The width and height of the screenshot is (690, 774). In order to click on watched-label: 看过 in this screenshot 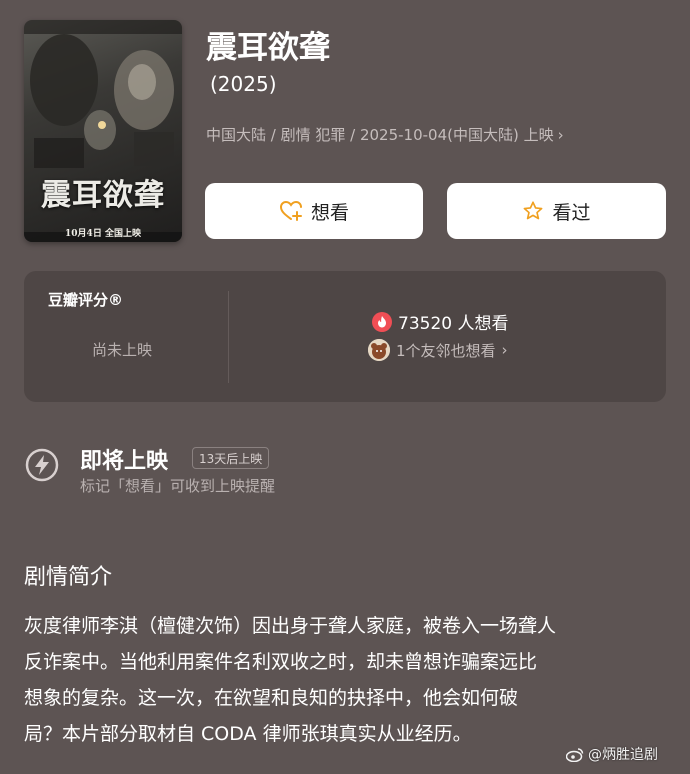, I will do `click(571, 212)`.